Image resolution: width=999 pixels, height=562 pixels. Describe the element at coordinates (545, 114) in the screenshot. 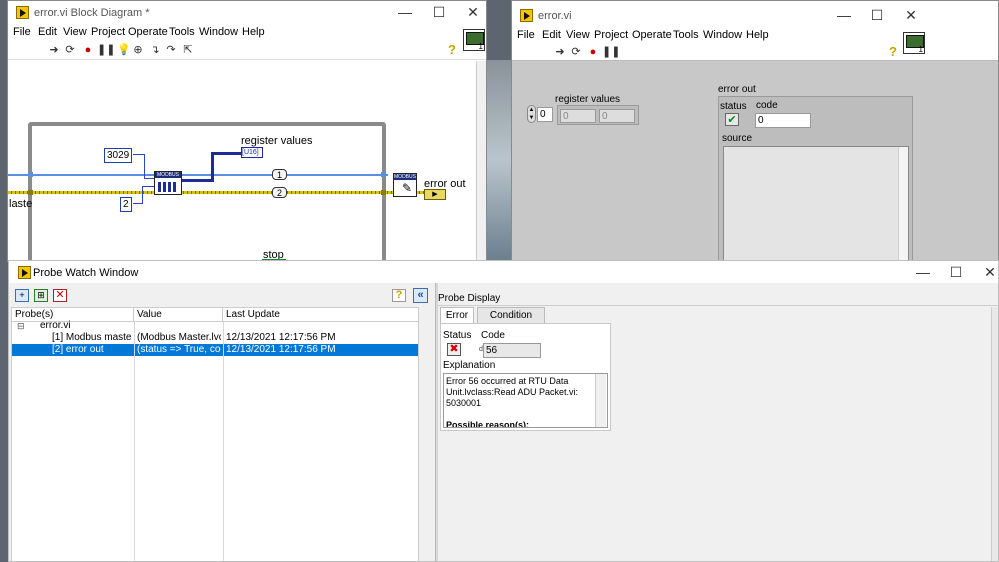

I see `array-index-display: 0` at that location.